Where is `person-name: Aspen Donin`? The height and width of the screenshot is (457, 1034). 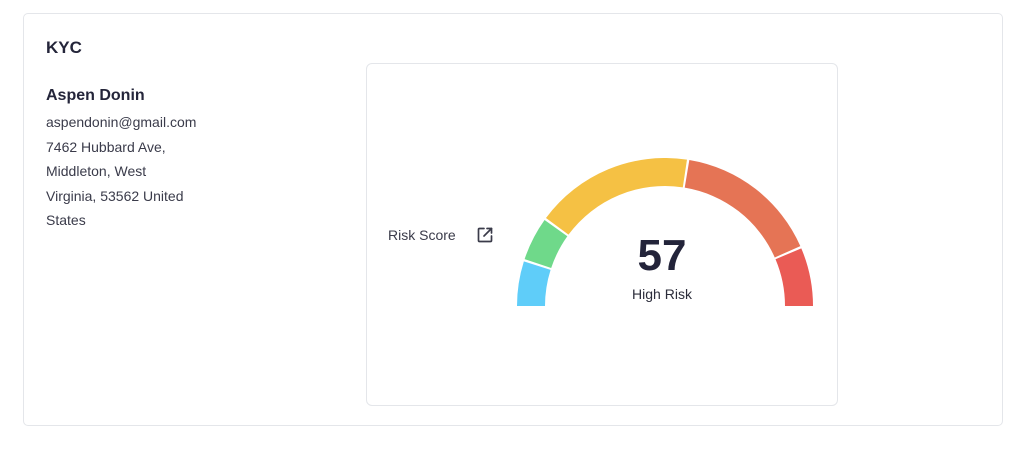 person-name: Aspen Donin is located at coordinates (95, 95).